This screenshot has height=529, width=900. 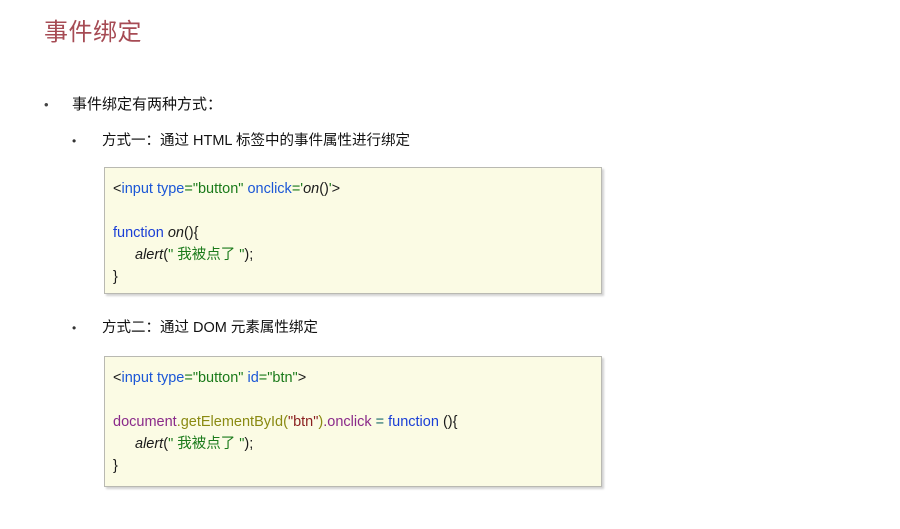 I want to click on code-token-string-btn: "btn", so click(x=303, y=422).